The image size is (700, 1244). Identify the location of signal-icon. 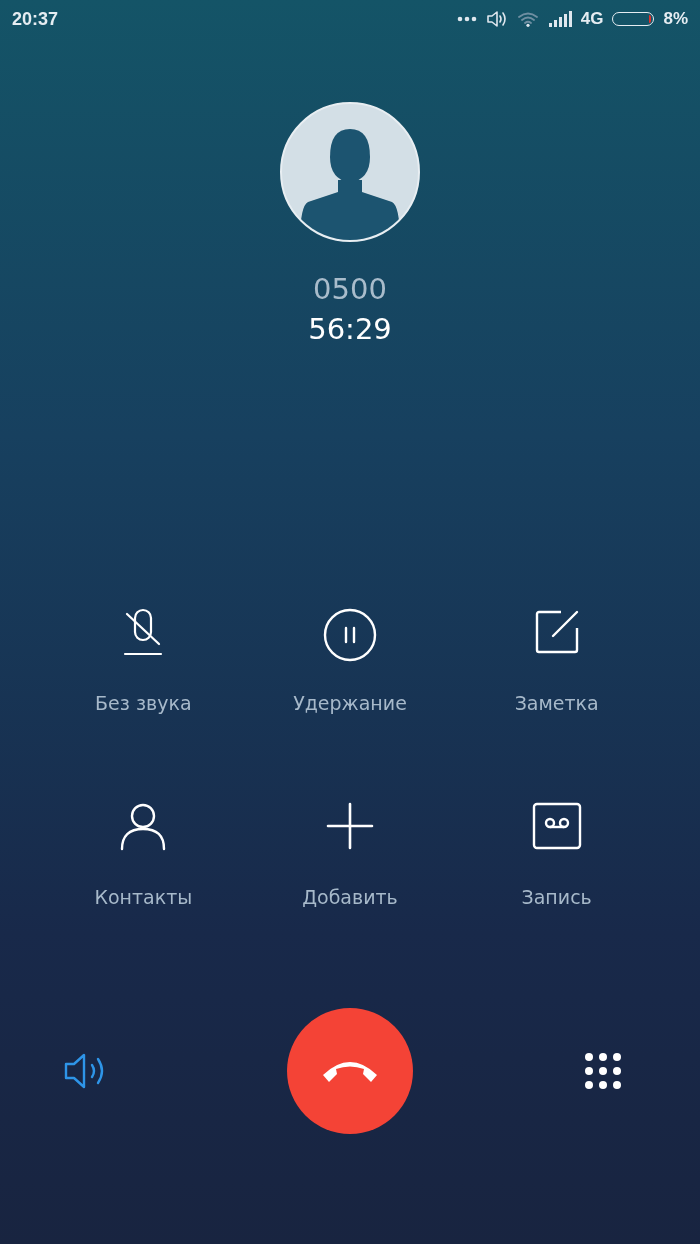
(559, 19).